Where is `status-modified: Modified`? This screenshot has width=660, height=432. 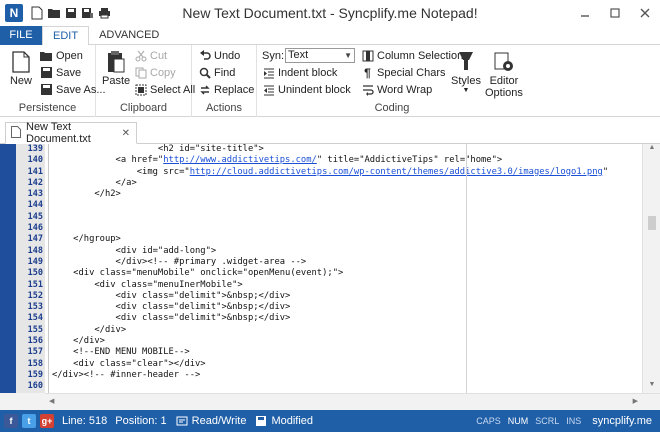
status-modified: Modified is located at coordinates (292, 421).